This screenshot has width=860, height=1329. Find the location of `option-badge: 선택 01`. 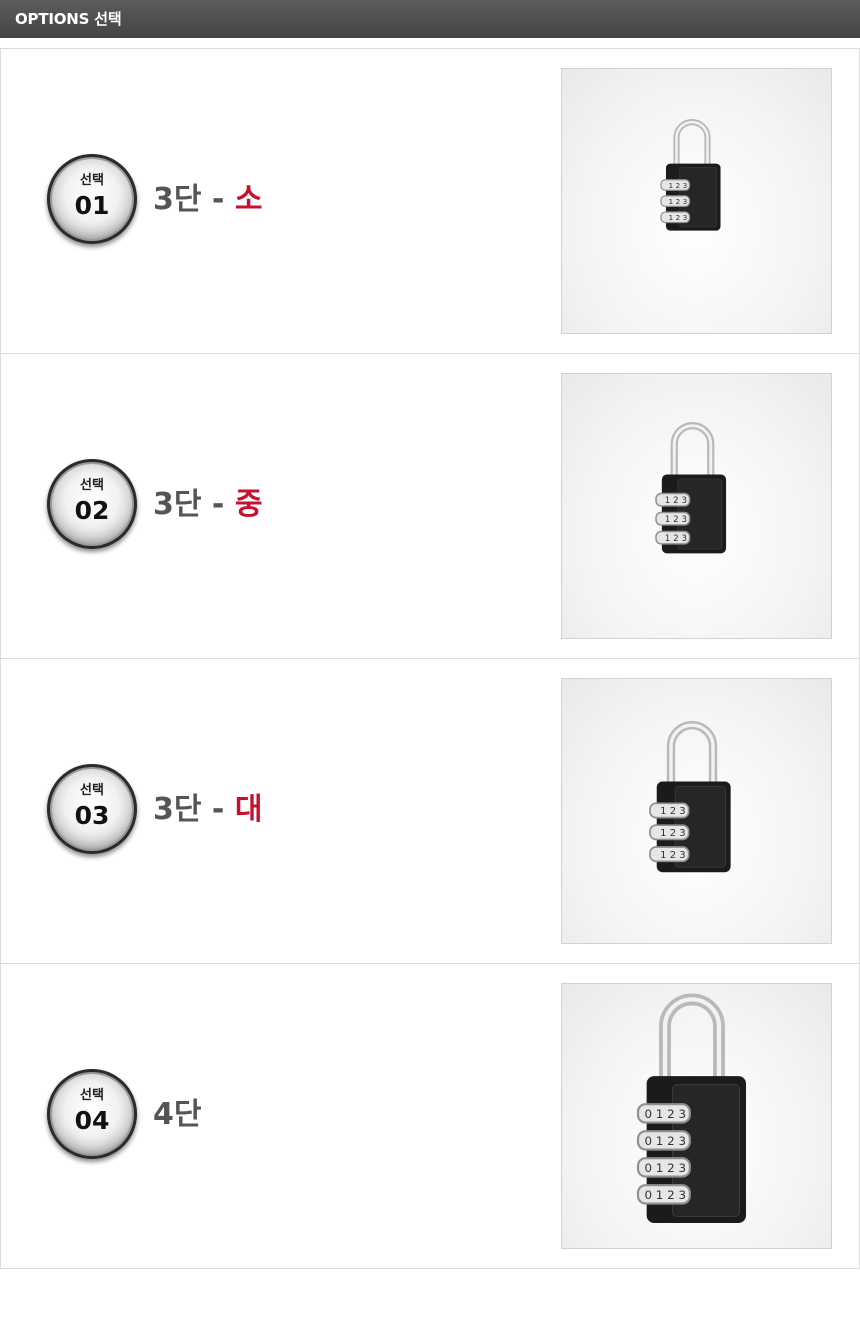

option-badge: 선택 01 is located at coordinates (92, 199).